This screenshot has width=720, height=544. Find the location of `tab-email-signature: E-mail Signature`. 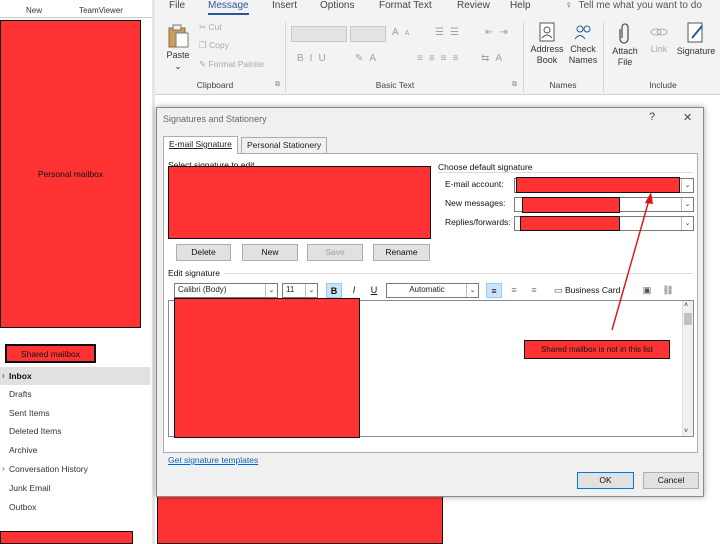

tab-email-signature: E-mail Signature is located at coordinates (200, 145).